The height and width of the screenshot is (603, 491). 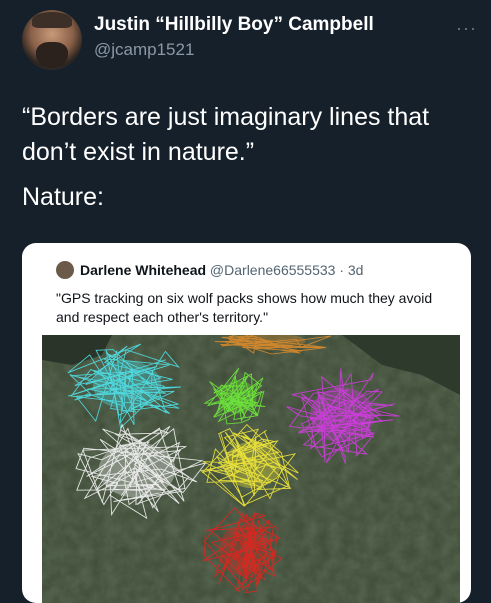 I want to click on author-handle: @jcamp1521, so click(x=144, y=50).